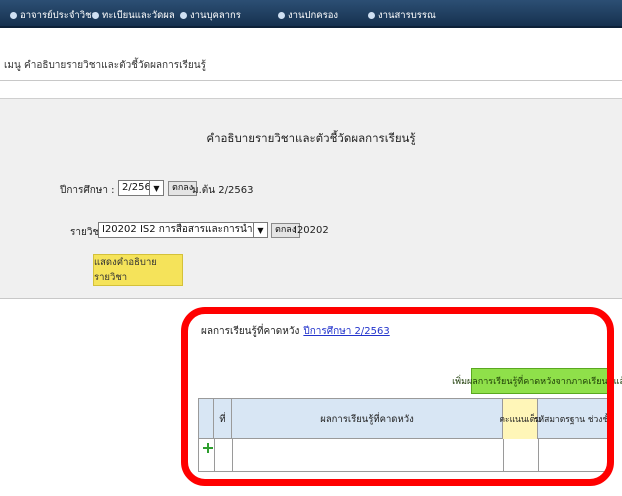 The image size is (622, 496). I want to click on nav-item-registration: ทะเบียนและวัดผล, so click(133, 15).